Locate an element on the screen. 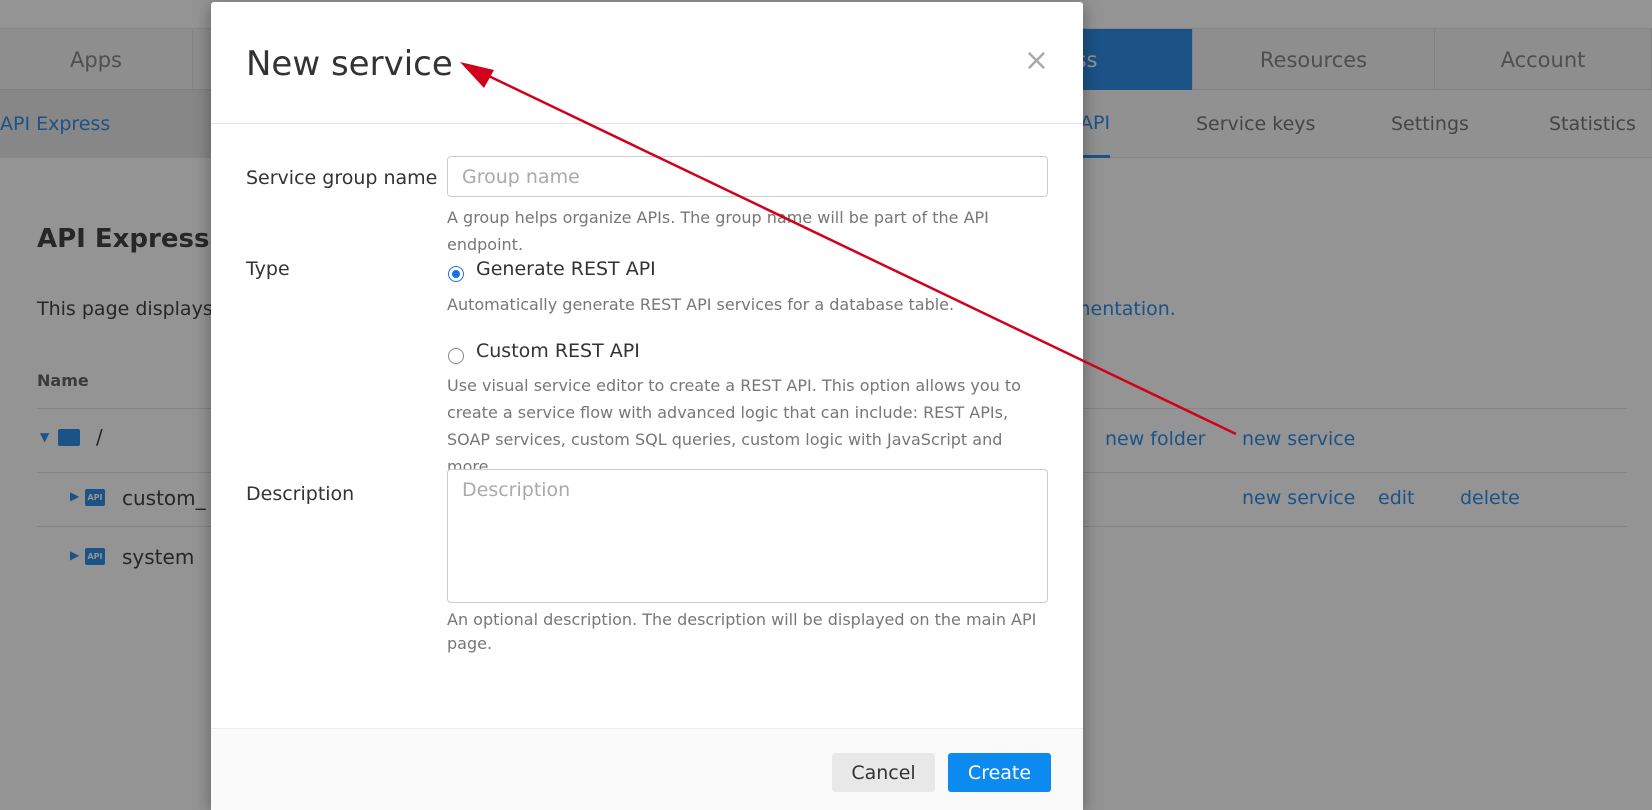  dialog-header: New service × is located at coordinates (647, 63).